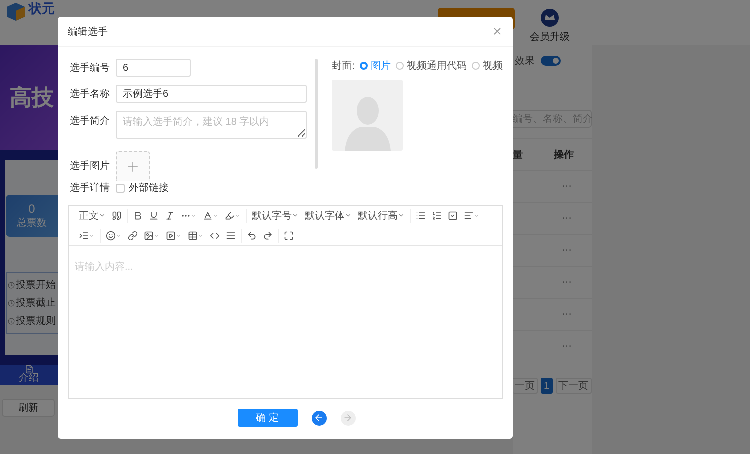  I want to click on page-button: 1, so click(547, 386).